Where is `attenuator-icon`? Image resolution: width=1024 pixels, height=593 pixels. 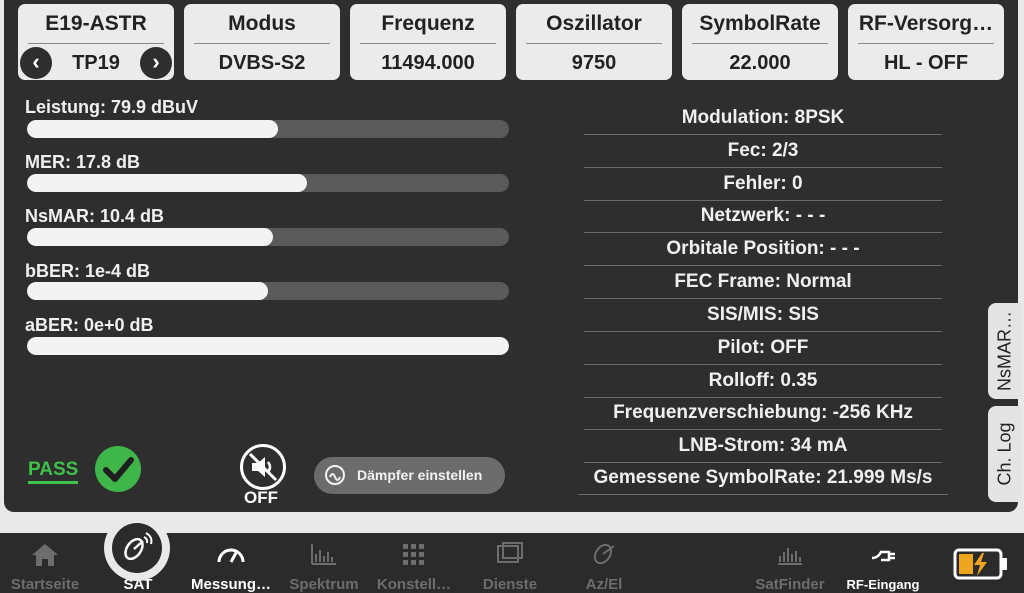 attenuator-icon is located at coordinates (335, 475).